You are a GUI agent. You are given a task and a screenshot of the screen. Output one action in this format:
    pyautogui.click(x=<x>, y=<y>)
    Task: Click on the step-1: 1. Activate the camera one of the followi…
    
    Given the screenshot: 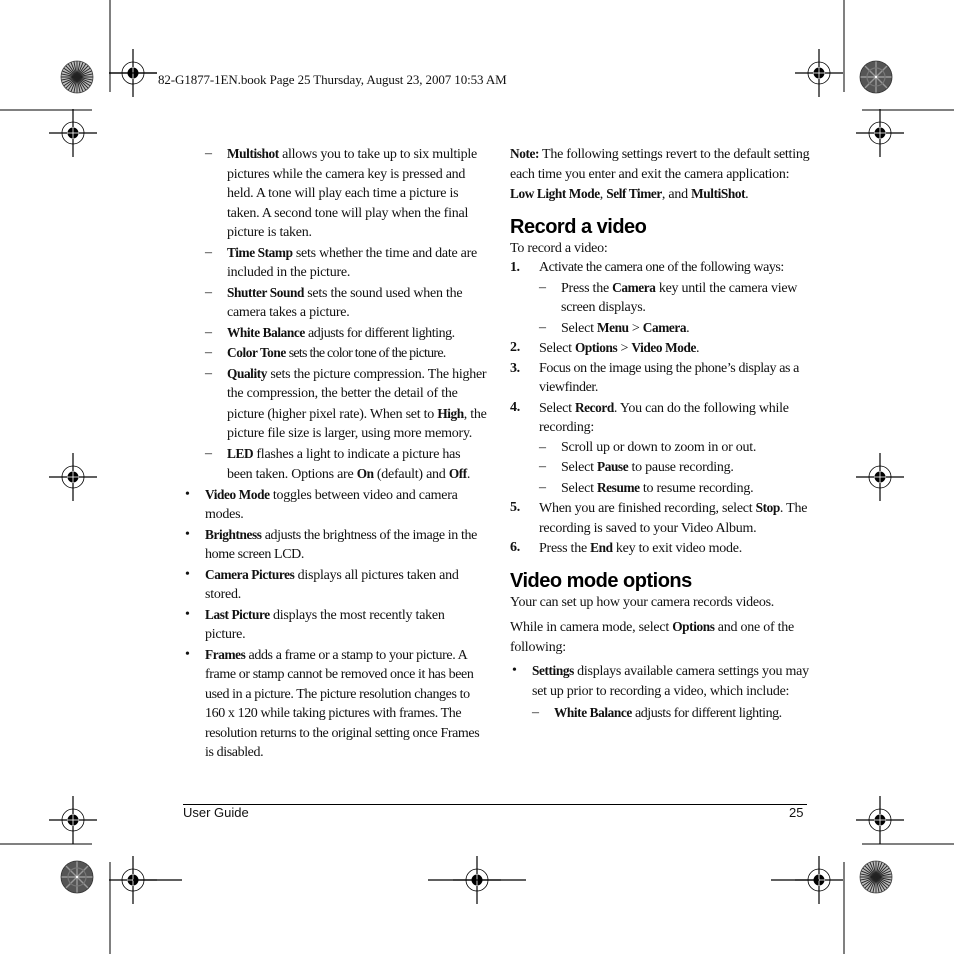 What is the action you would take?
    pyautogui.click(x=660, y=268)
    